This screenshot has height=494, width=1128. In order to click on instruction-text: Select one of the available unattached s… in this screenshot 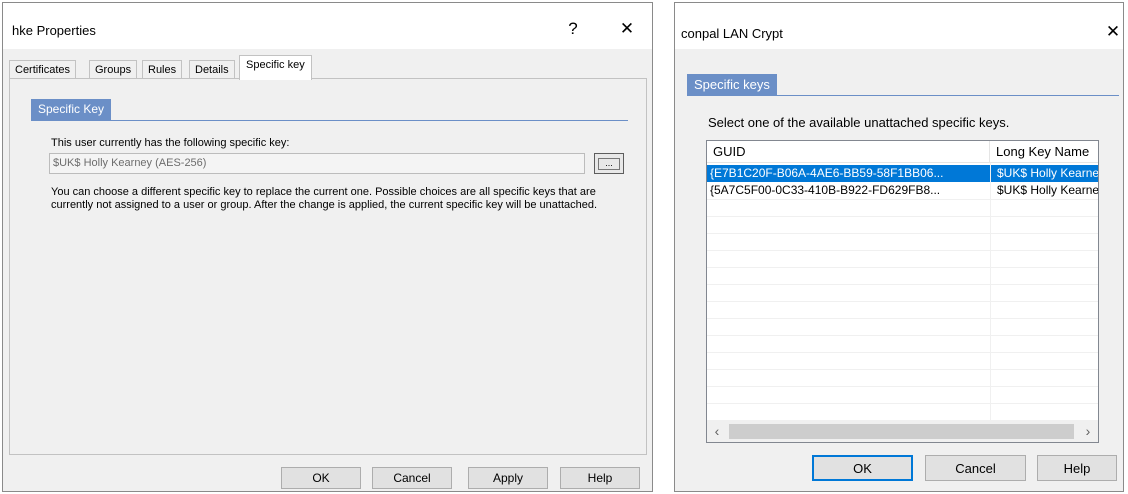, I will do `click(859, 122)`.